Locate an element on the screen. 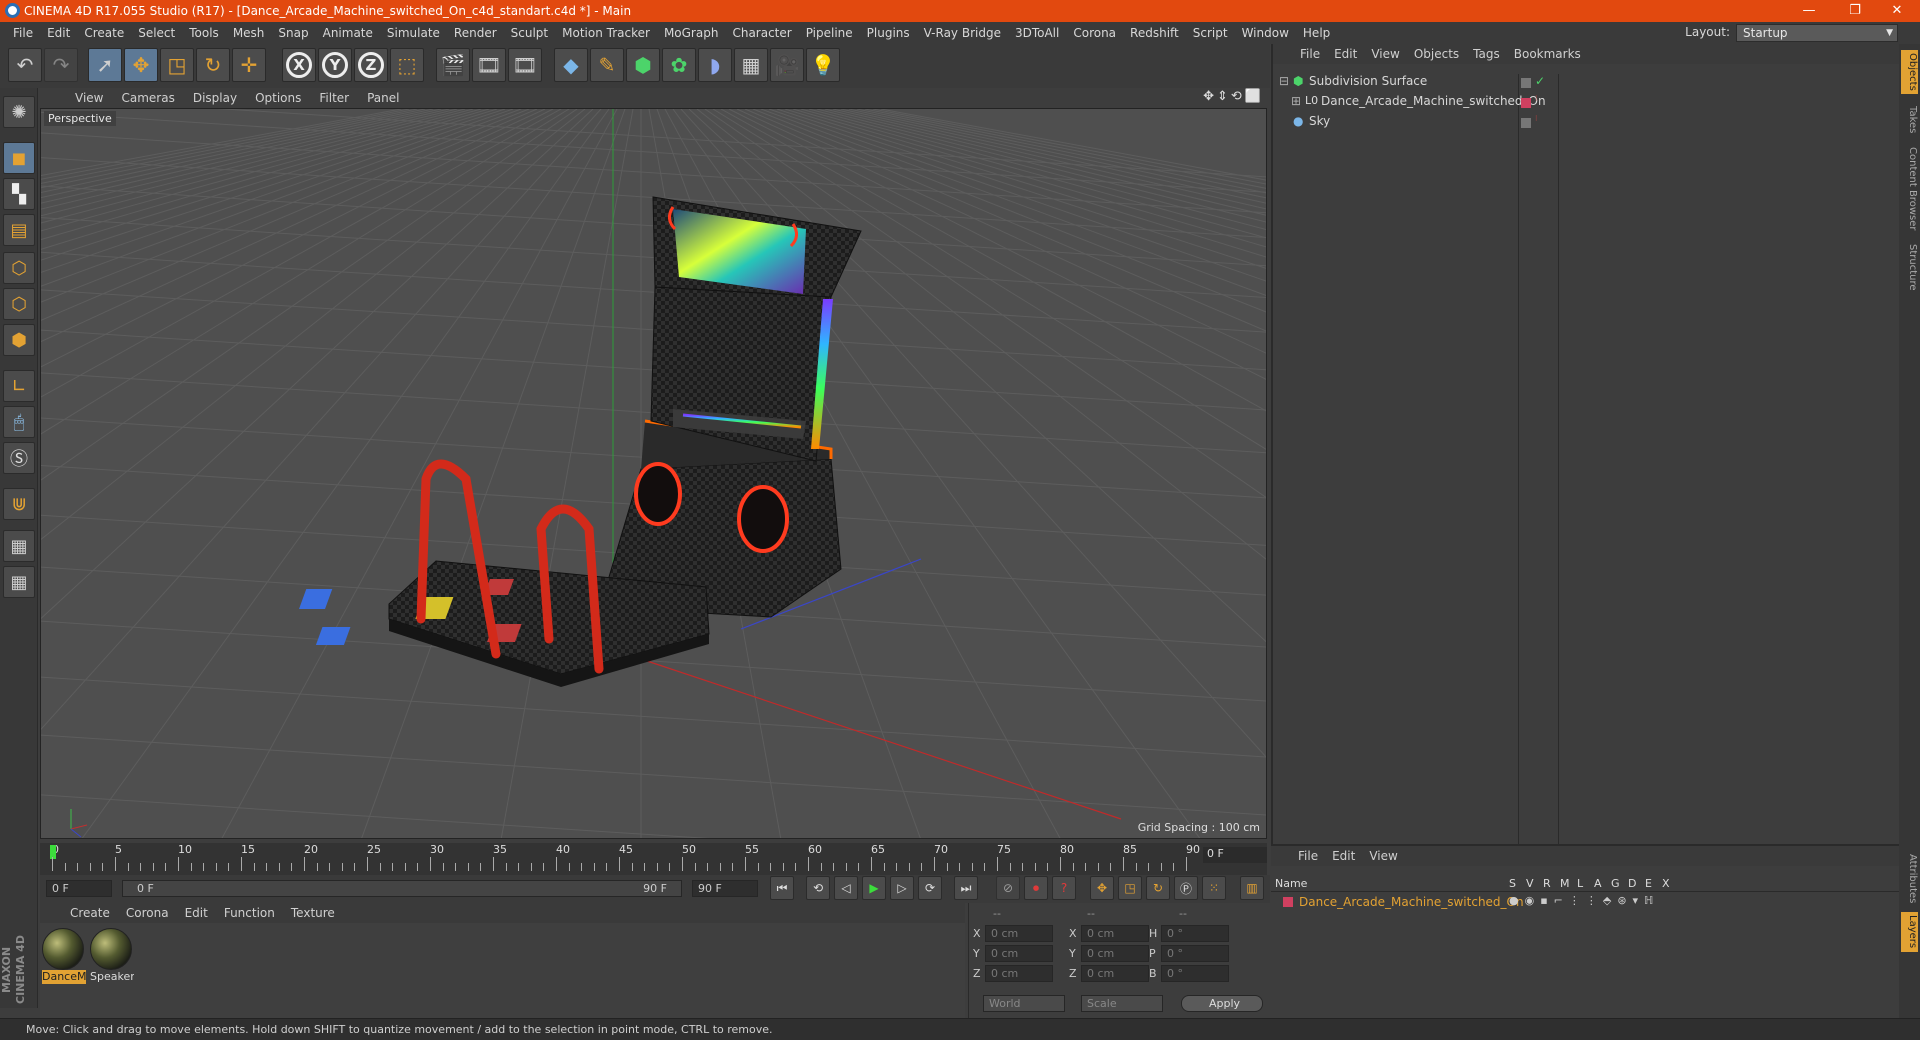 The width and height of the screenshot is (1920, 1040). object-row-sky: ● Sky ⁝ is located at coordinates (1587, 124).